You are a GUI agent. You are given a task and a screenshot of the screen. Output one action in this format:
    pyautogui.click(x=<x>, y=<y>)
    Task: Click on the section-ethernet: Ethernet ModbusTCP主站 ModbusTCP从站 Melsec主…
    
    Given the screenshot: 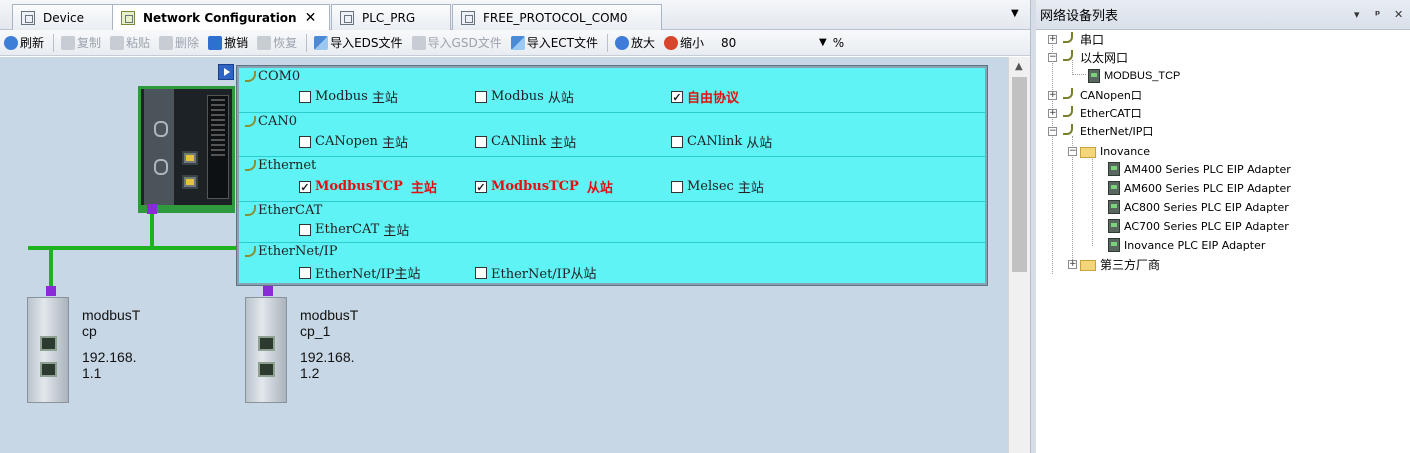 What is the action you would take?
    pyautogui.click(x=612, y=178)
    